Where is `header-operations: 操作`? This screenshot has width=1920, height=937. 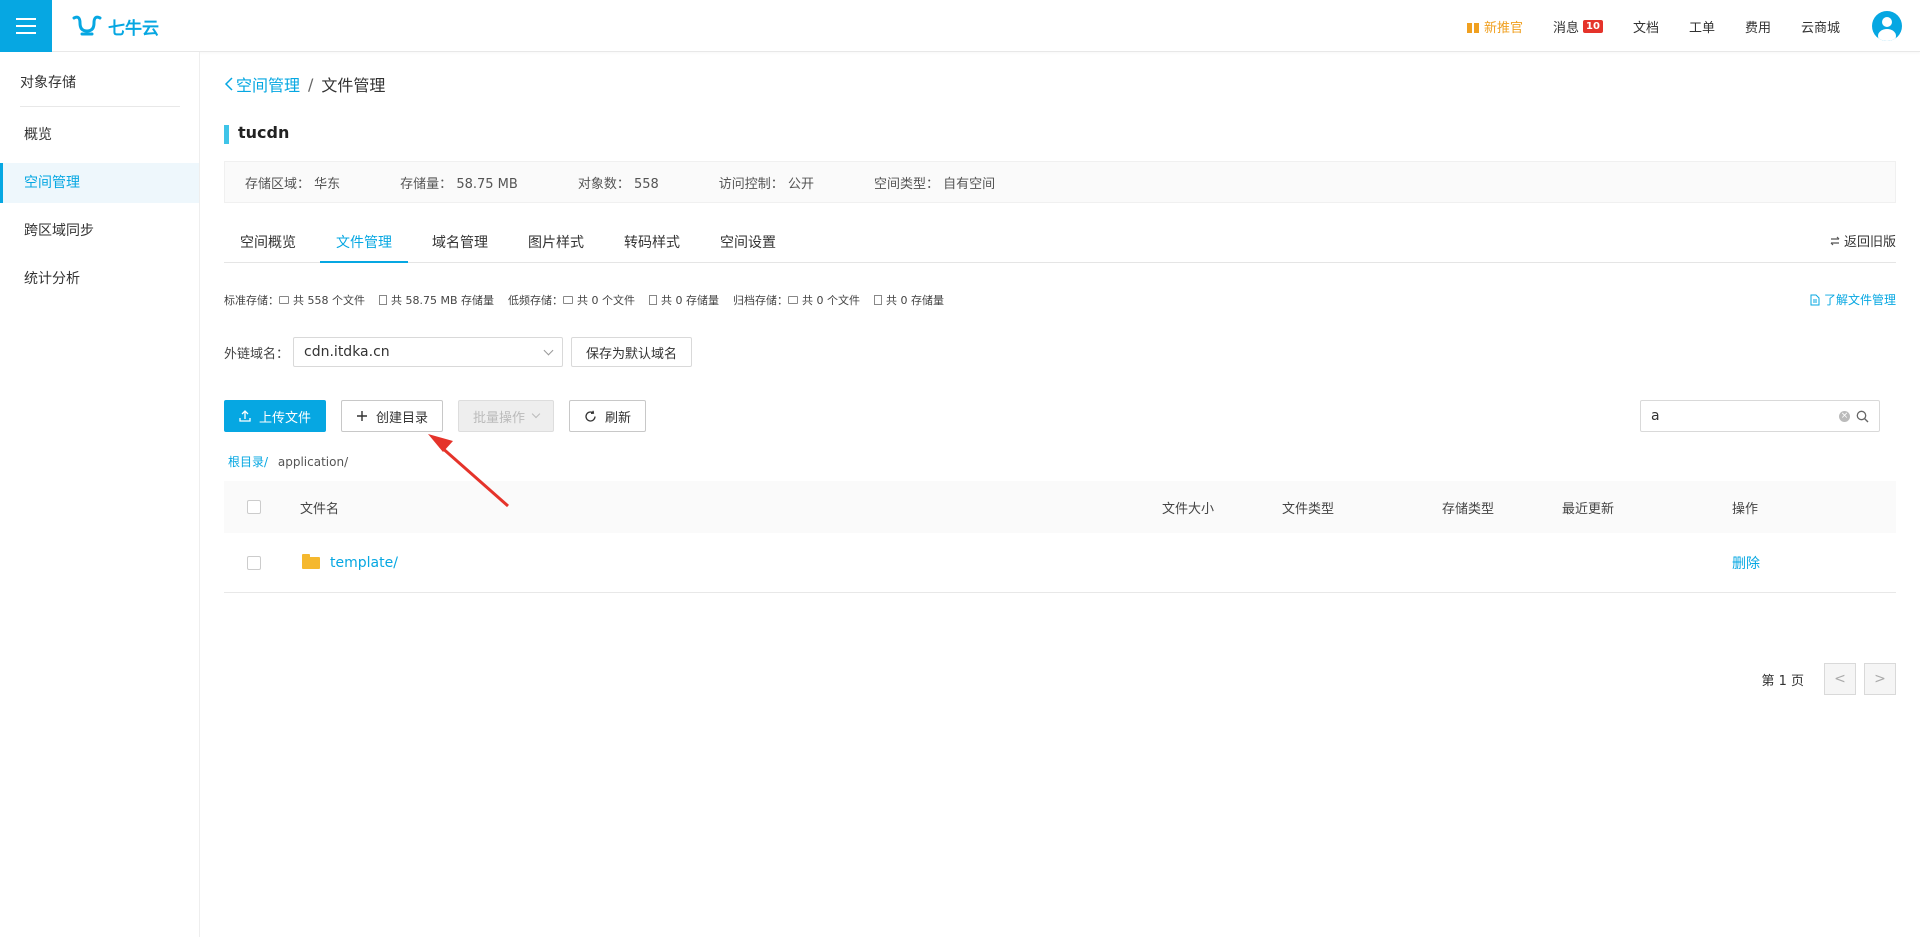
header-operations: 操作 is located at coordinates (1745, 509).